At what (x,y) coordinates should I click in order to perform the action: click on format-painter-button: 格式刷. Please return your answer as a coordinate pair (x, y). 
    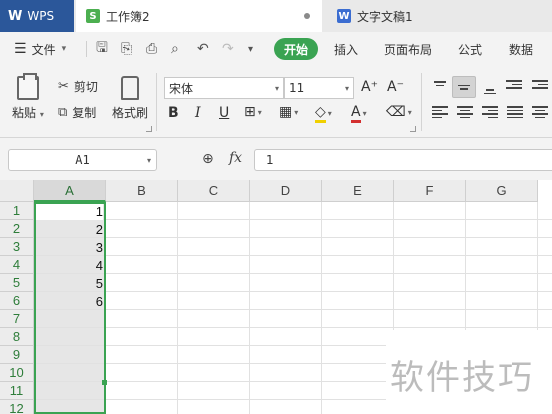
    Looking at the image, I should click on (130, 98).